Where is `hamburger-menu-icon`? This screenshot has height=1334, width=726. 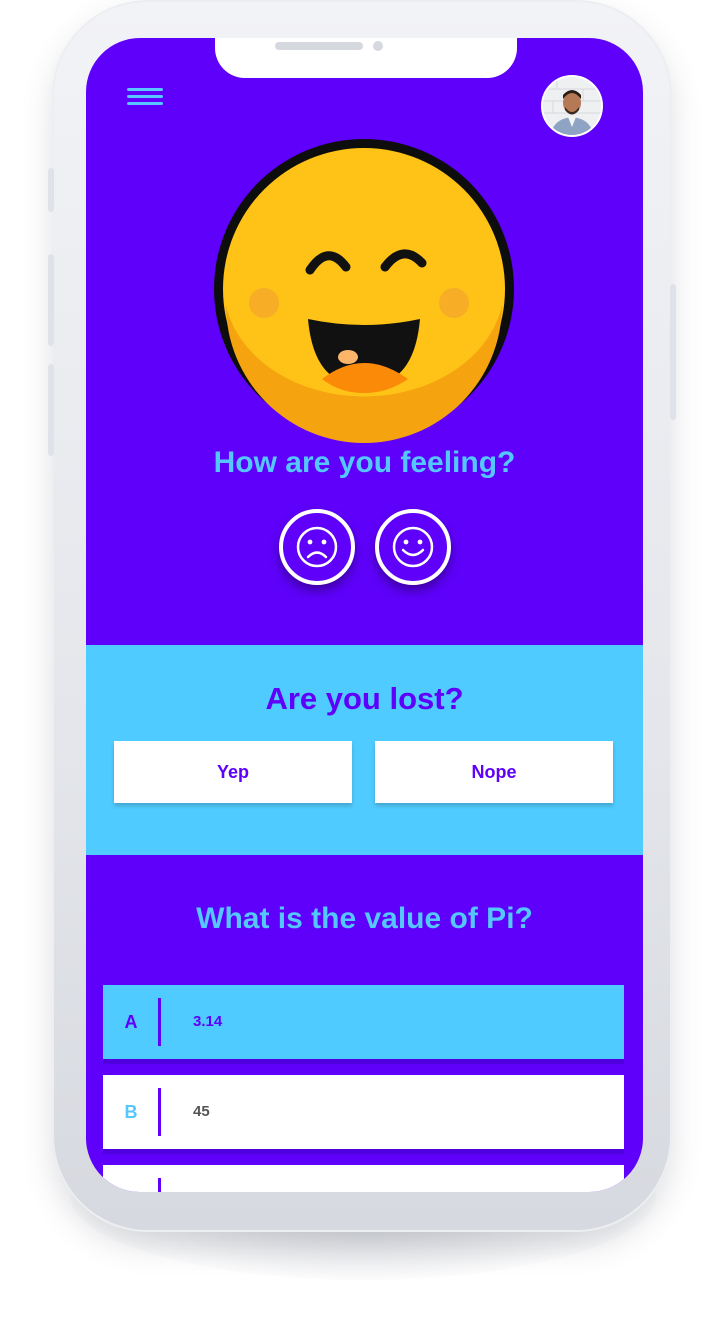 hamburger-menu-icon is located at coordinates (145, 97).